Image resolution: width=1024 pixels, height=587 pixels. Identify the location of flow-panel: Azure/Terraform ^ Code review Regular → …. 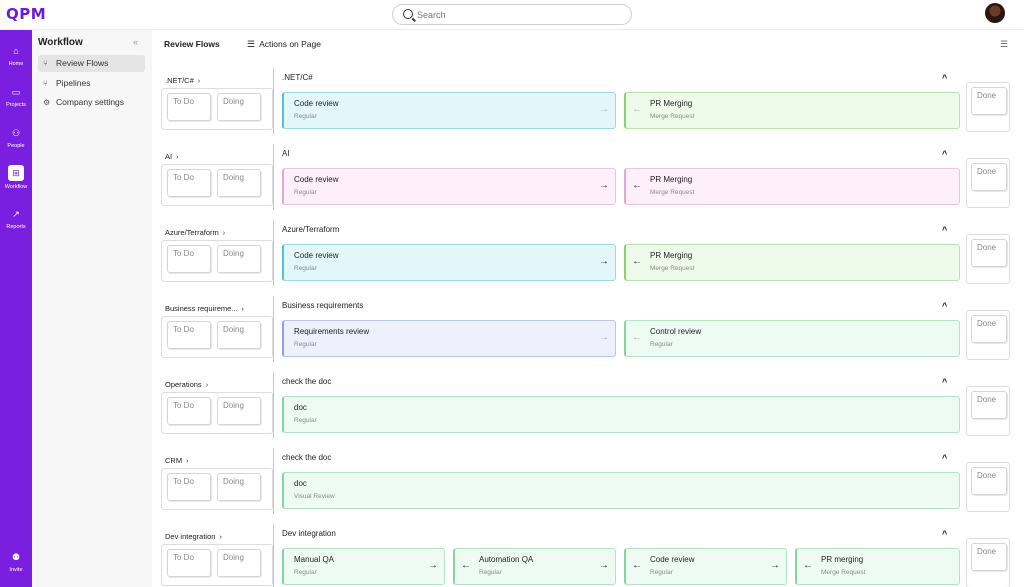
(617, 253).